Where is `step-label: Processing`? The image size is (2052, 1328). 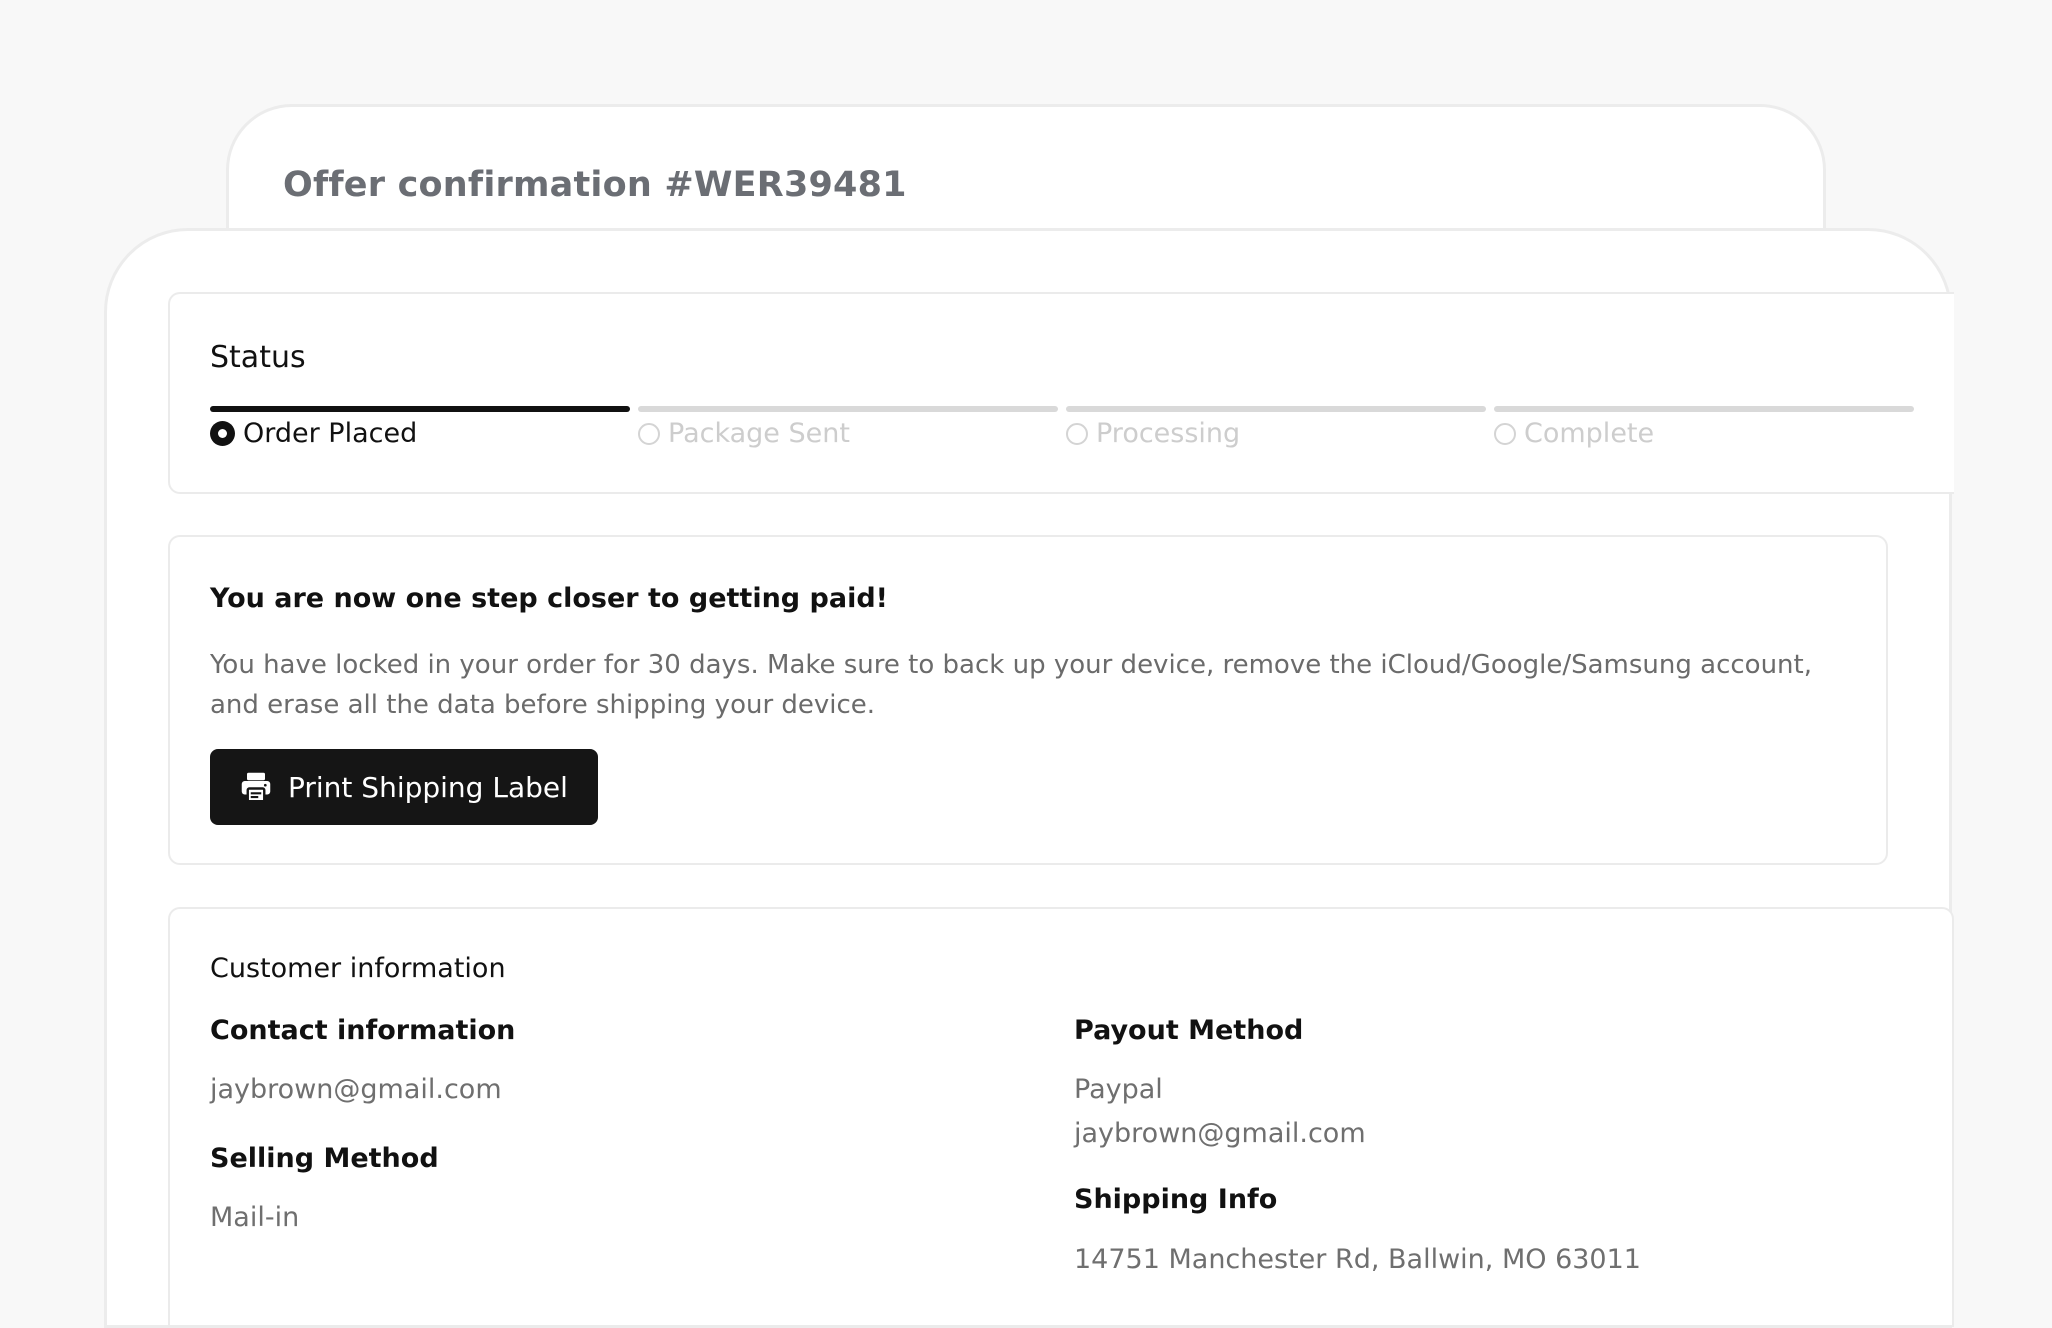 step-label: Processing is located at coordinates (1168, 433).